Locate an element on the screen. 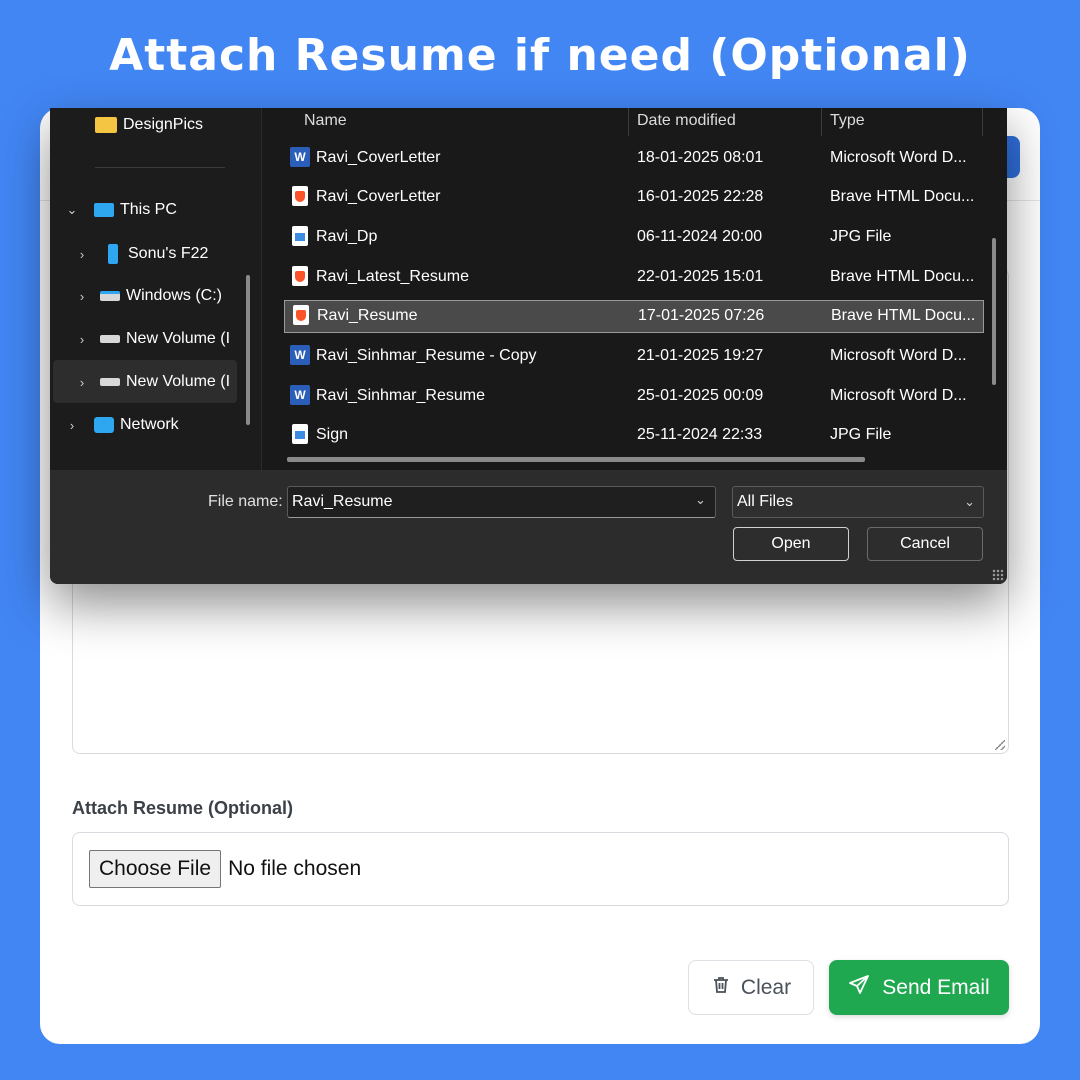 This screenshot has width=1080, height=1080. file-date-cell: 21-01-2025 19:27 is located at coordinates (700, 355).